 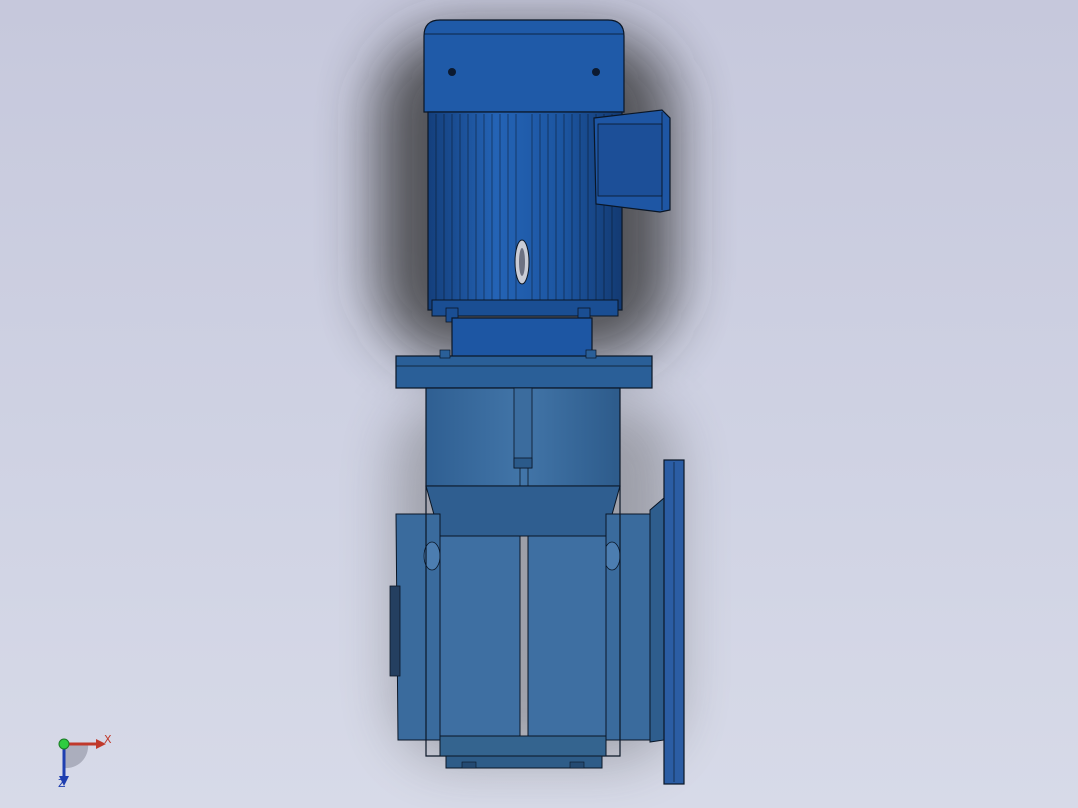 I want to click on orientation-triad: X Z, so click(x=85, y=762).